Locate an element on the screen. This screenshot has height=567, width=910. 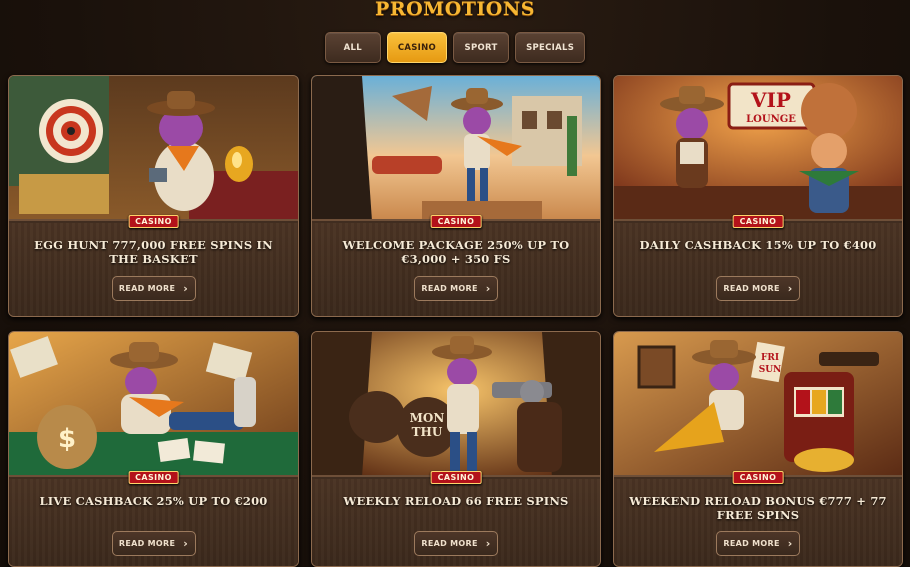
promo-image-weekly-reload: MON THU is located at coordinates (456, 404).